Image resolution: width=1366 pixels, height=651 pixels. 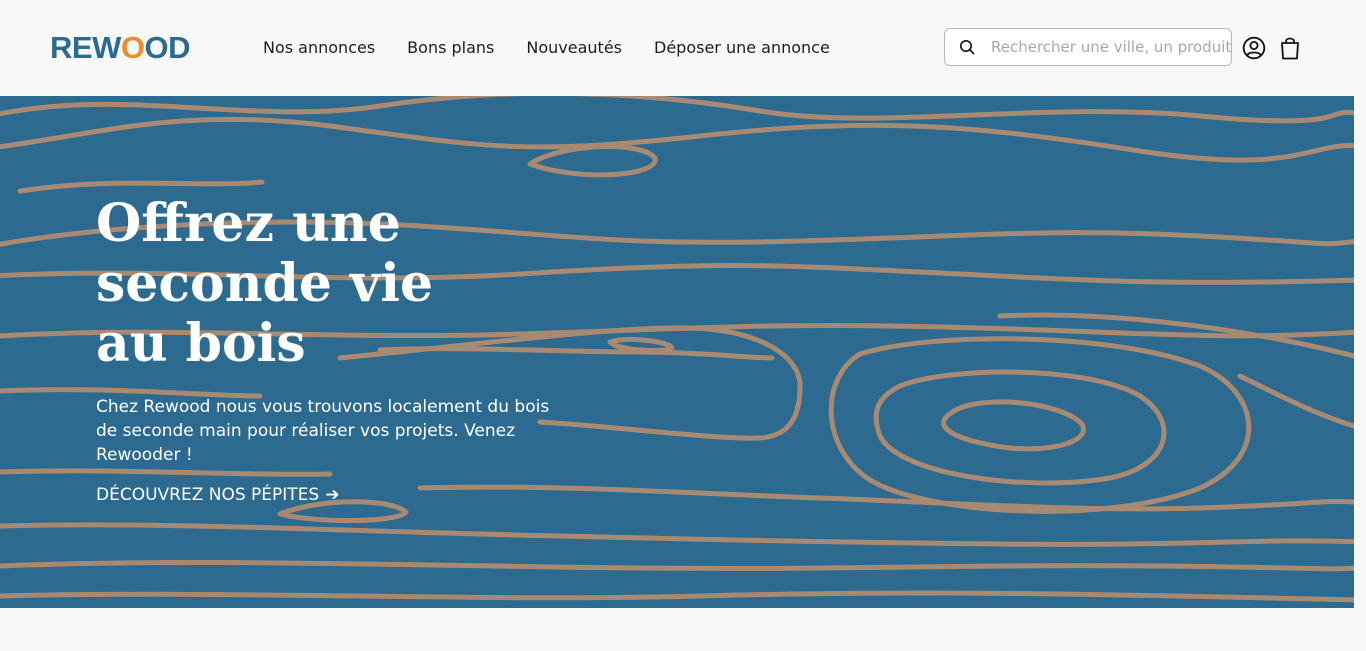 I want to click on arrow-right-icon: ➔, so click(x=332, y=495).